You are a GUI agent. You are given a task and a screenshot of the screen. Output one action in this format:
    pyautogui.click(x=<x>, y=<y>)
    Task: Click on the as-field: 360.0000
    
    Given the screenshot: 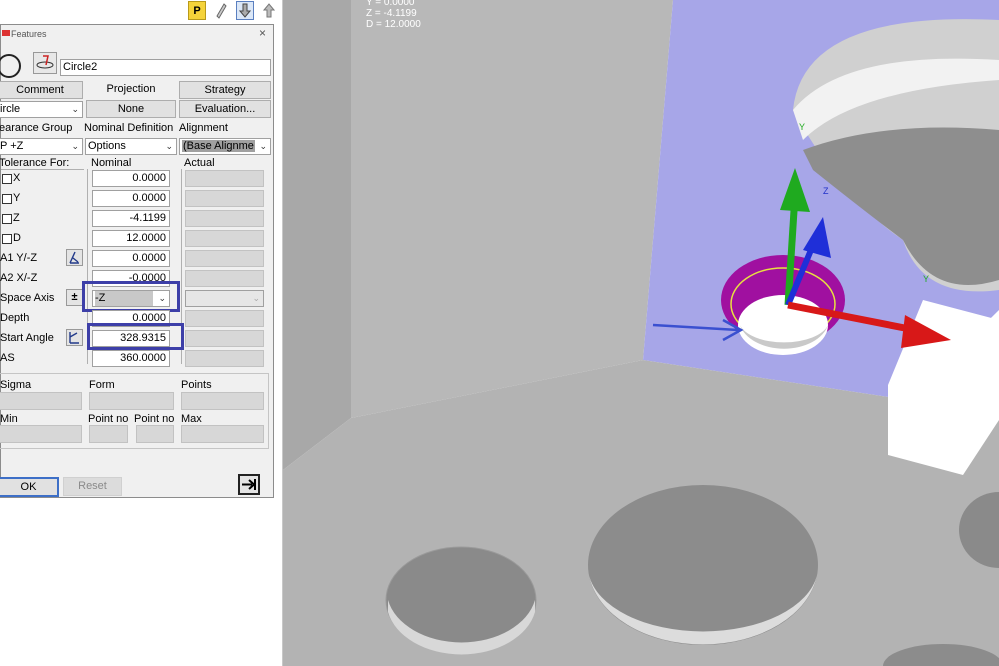 What is the action you would take?
    pyautogui.click(x=131, y=358)
    